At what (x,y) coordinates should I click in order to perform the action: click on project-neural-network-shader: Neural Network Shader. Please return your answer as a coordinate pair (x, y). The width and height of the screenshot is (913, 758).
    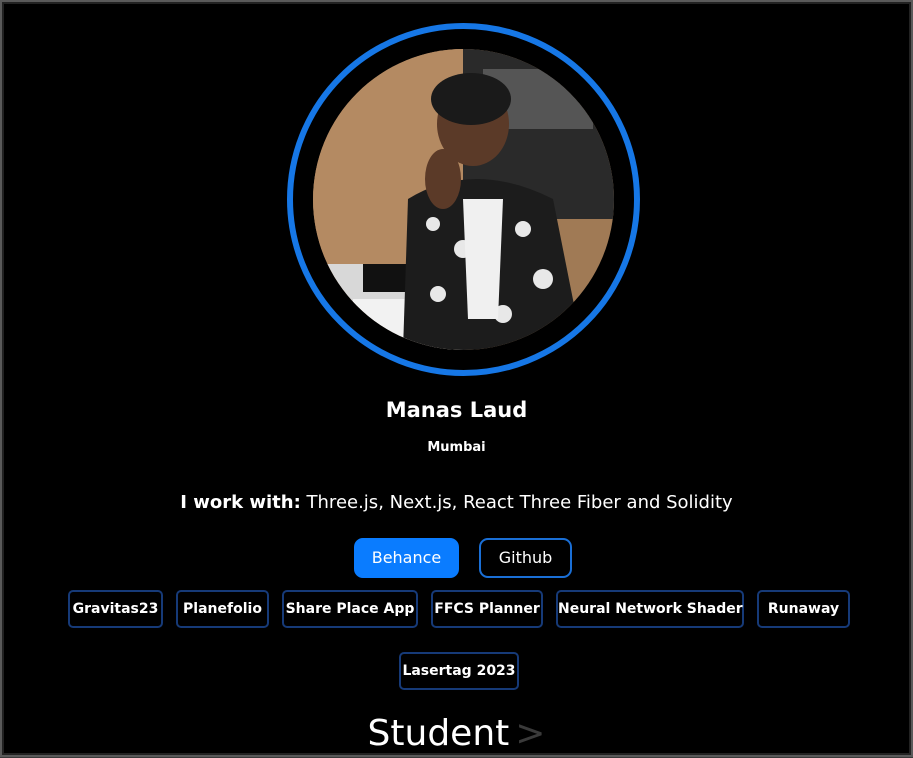
    Looking at the image, I should click on (650, 609).